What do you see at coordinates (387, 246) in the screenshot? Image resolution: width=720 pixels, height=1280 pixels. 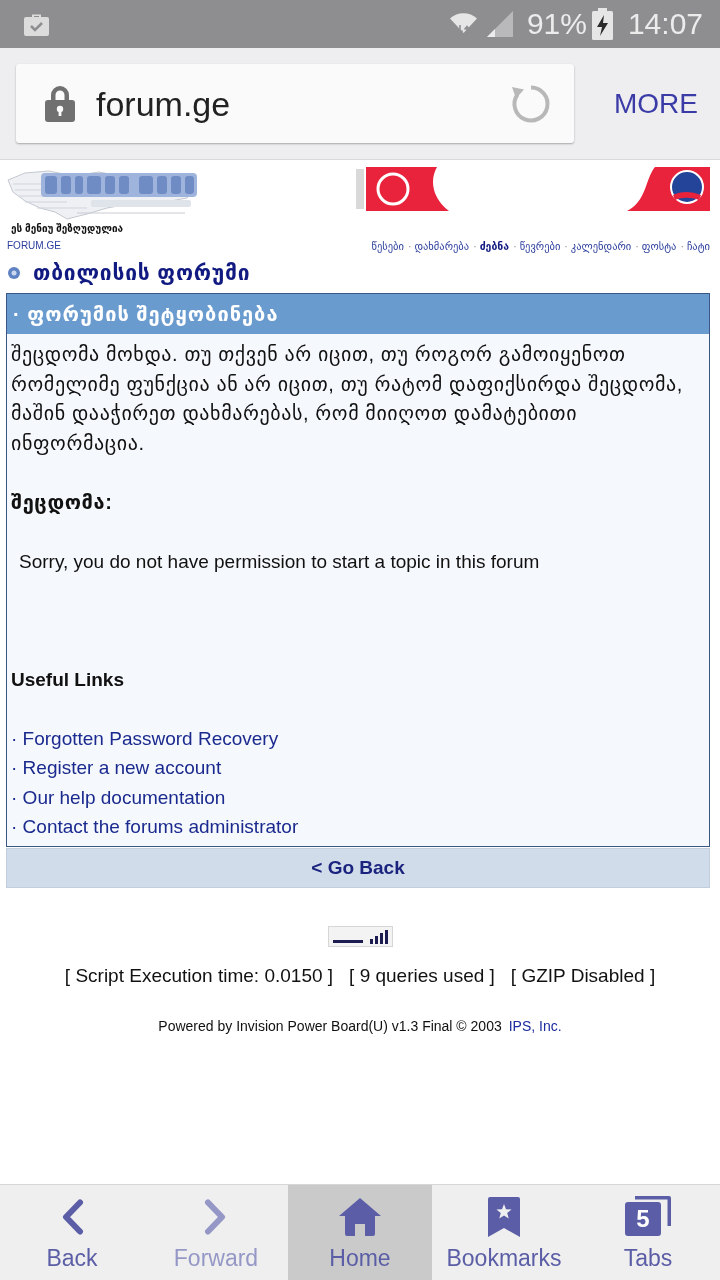 I see `nav-link: წესები` at bounding box center [387, 246].